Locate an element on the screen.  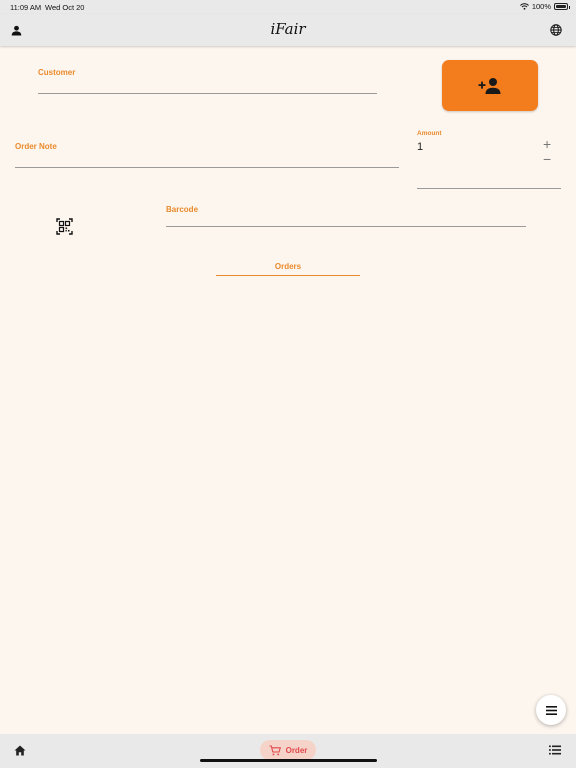
bottom-nav: Order is located at coordinates (288, 751).